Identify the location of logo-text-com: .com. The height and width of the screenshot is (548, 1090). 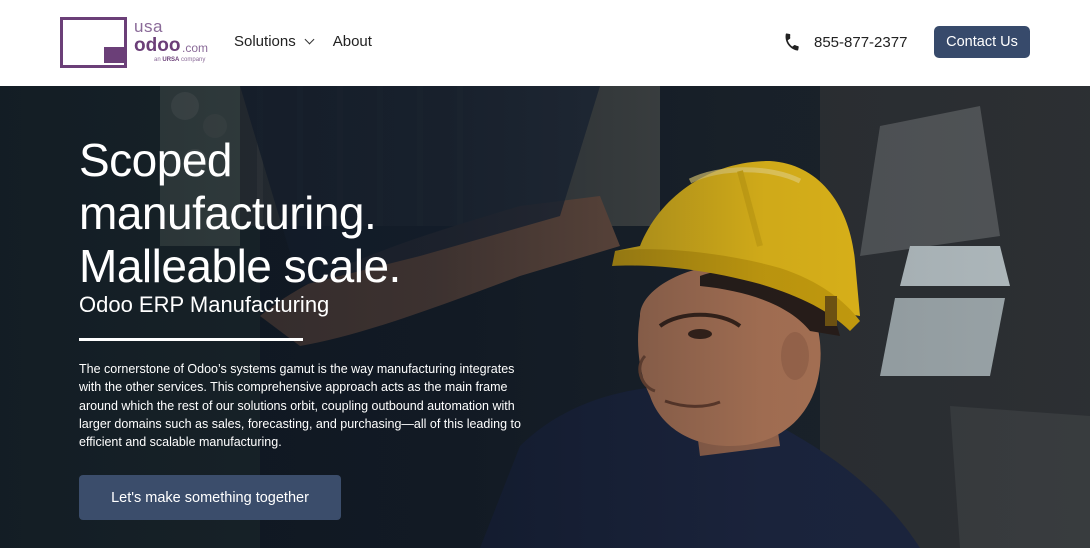
(195, 48).